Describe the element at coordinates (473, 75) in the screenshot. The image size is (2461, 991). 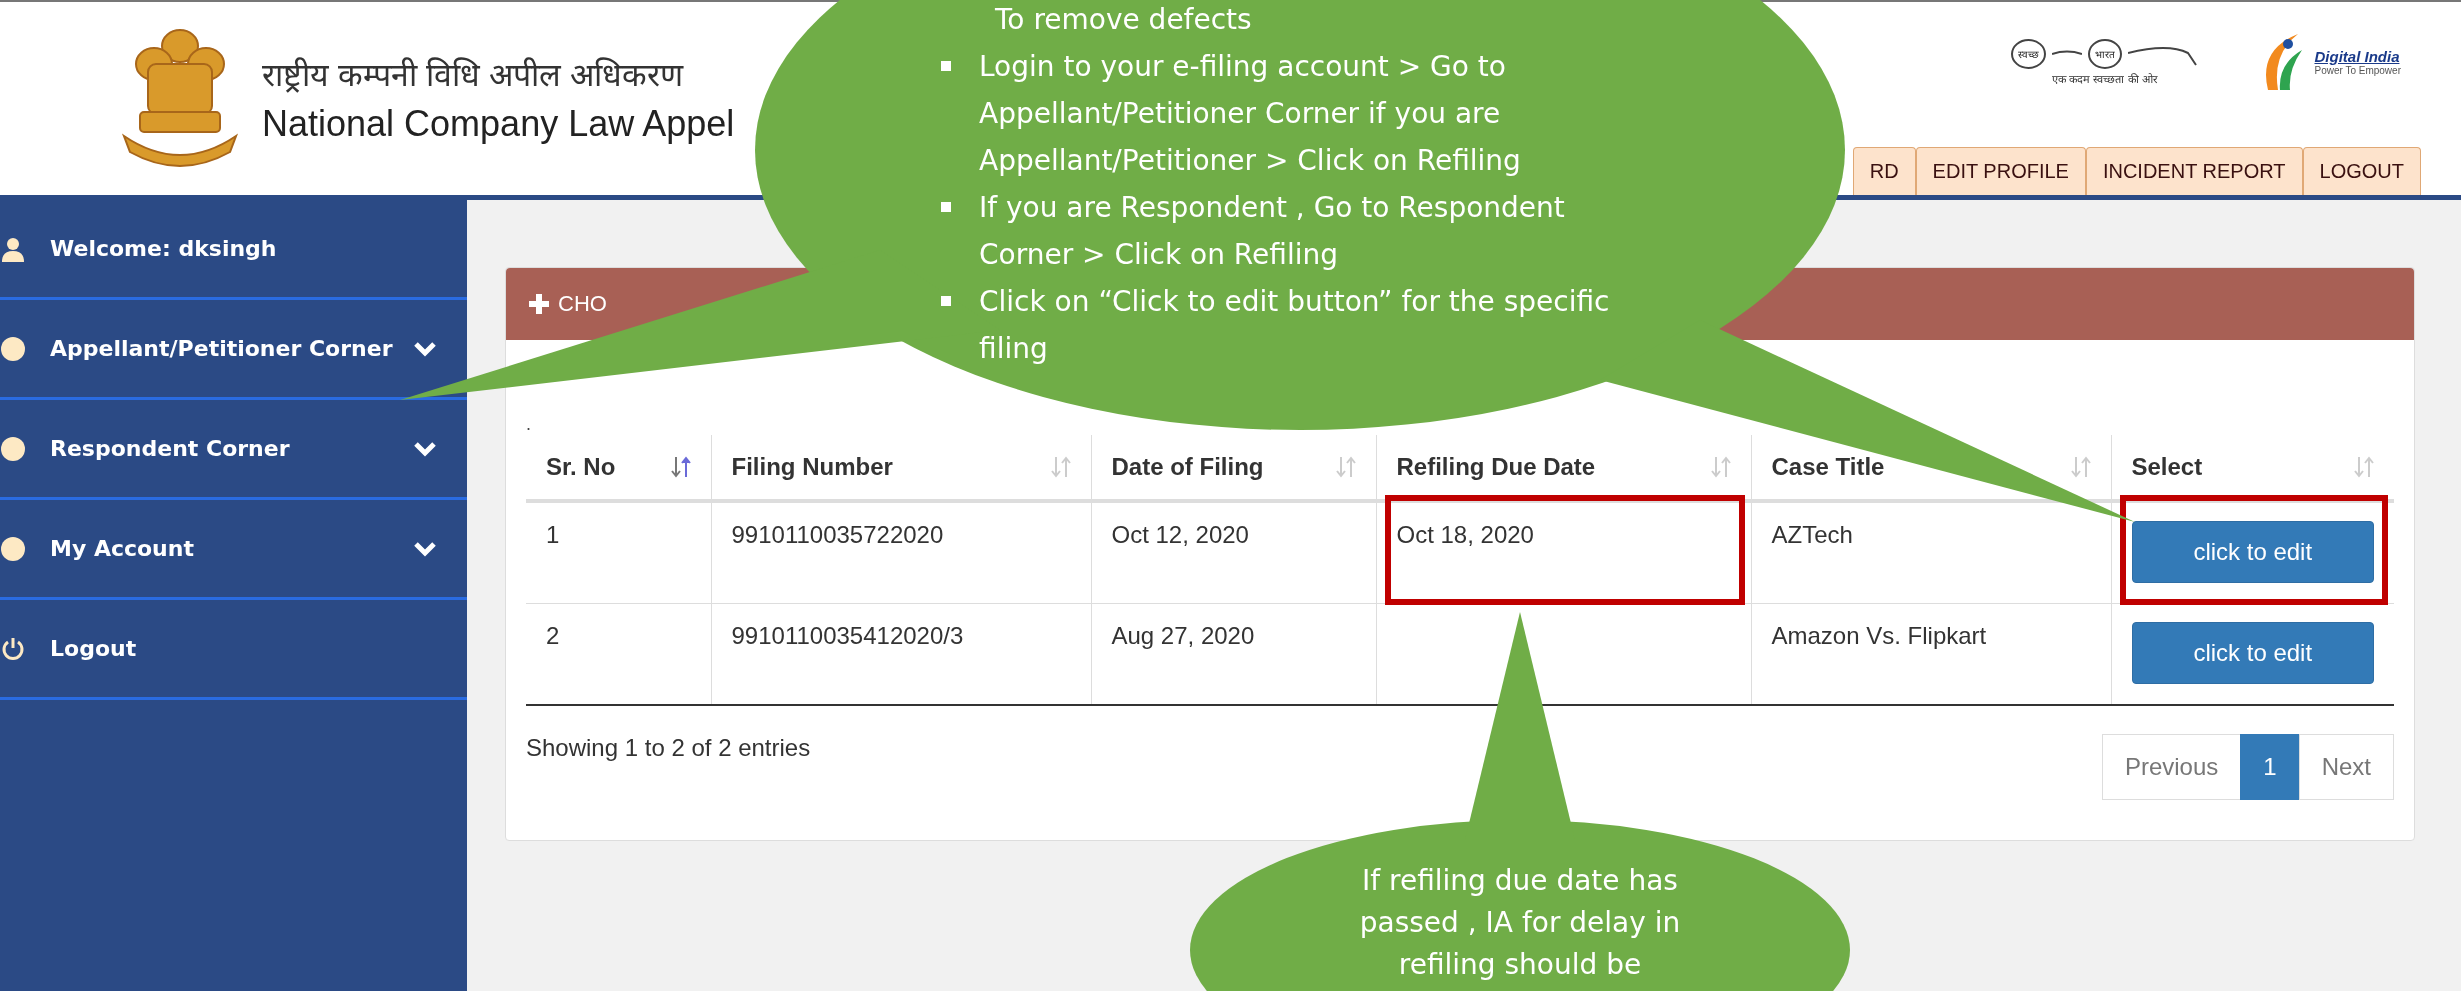
I see `title-hindi: राष्ट्रीय कम्पनी विधि अपील अधिकरण` at that location.